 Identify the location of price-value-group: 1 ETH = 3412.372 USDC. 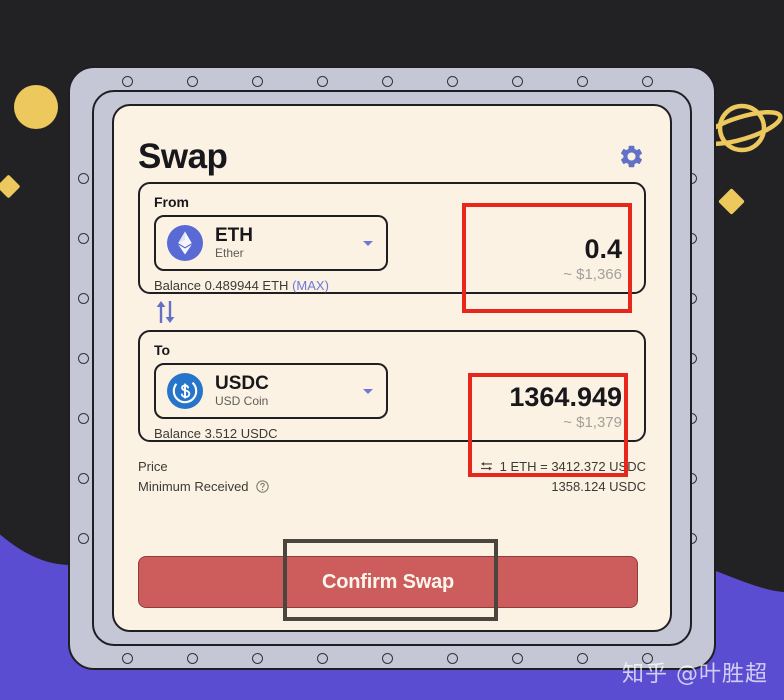
(563, 466).